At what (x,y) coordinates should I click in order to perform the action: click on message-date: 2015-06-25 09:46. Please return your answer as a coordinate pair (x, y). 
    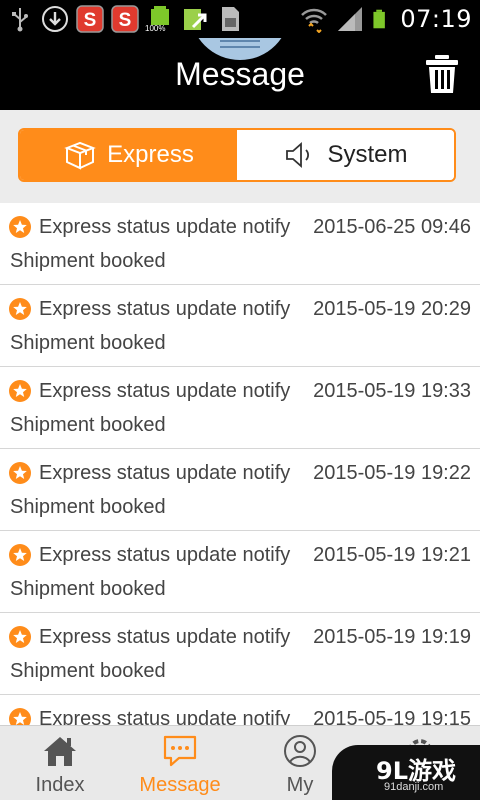
    Looking at the image, I should click on (392, 227).